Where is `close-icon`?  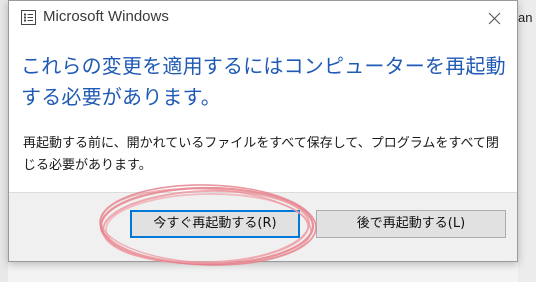 close-icon is located at coordinates (494, 18).